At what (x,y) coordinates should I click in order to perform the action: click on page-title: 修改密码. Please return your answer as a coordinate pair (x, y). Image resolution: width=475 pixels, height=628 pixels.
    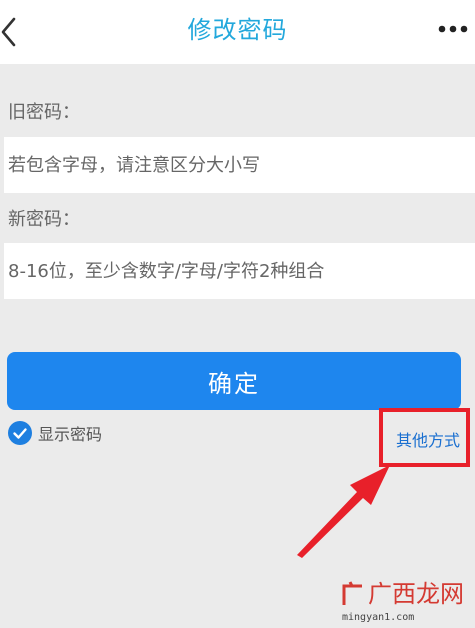
    Looking at the image, I should click on (237, 30).